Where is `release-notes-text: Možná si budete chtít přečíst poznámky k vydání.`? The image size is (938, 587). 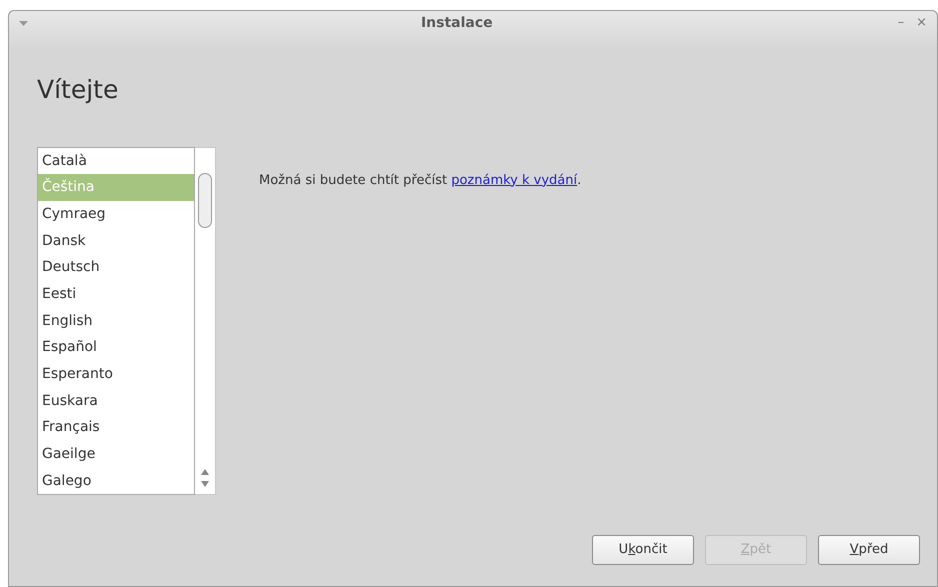
release-notes-text: Možná si budete chtít přečíst poznámky k vydání. is located at coordinates (420, 180).